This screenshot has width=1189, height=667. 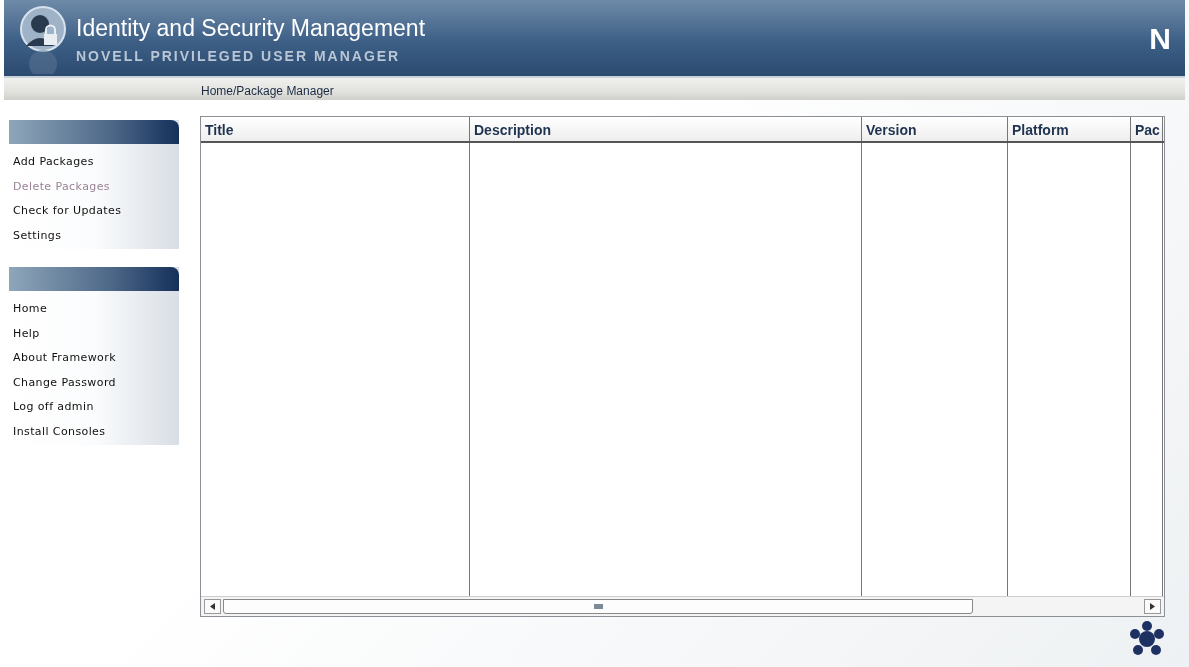 What do you see at coordinates (1147, 129) in the screenshot?
I see `column-header: Pac` at bounding box center [1147, 129].